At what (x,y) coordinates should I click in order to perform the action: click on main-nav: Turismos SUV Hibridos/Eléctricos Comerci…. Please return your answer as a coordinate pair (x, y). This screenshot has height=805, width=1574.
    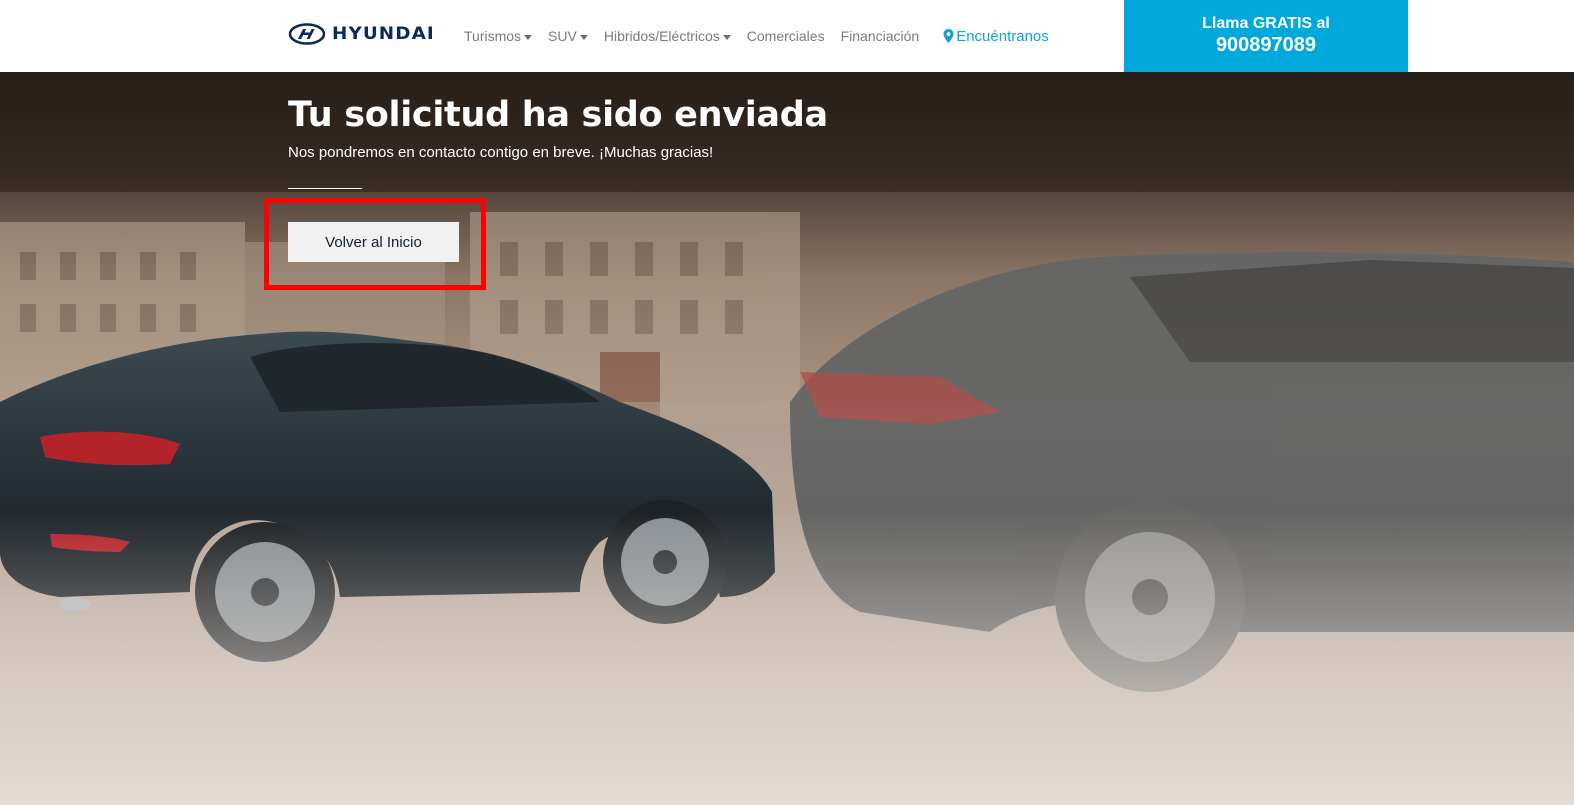
    Looking at the image, I should click on (764, 36).